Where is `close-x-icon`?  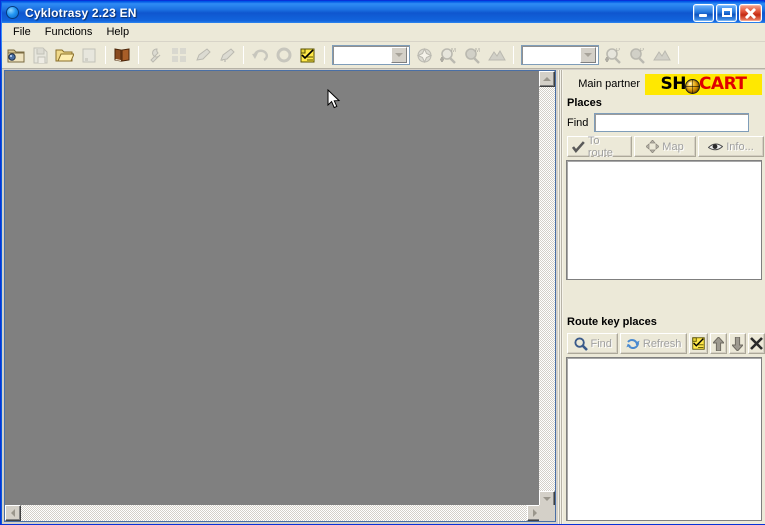 close-x-icon is located at coordinates (756, 343).